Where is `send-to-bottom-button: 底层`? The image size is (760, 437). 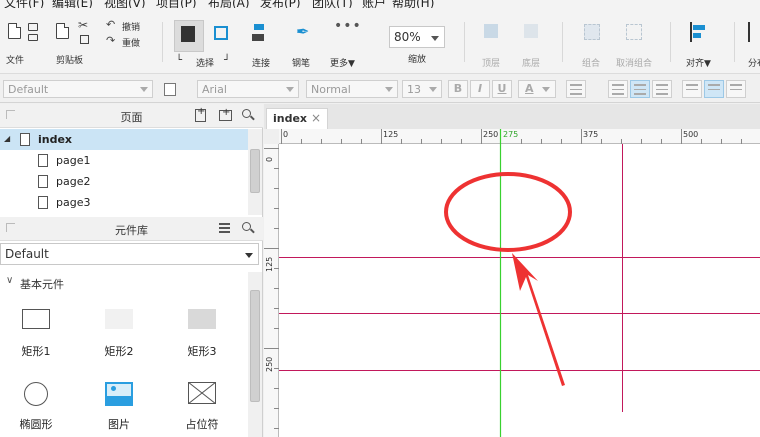 send-to-bottom-button: 底层 is located at coordinates (532, 44).